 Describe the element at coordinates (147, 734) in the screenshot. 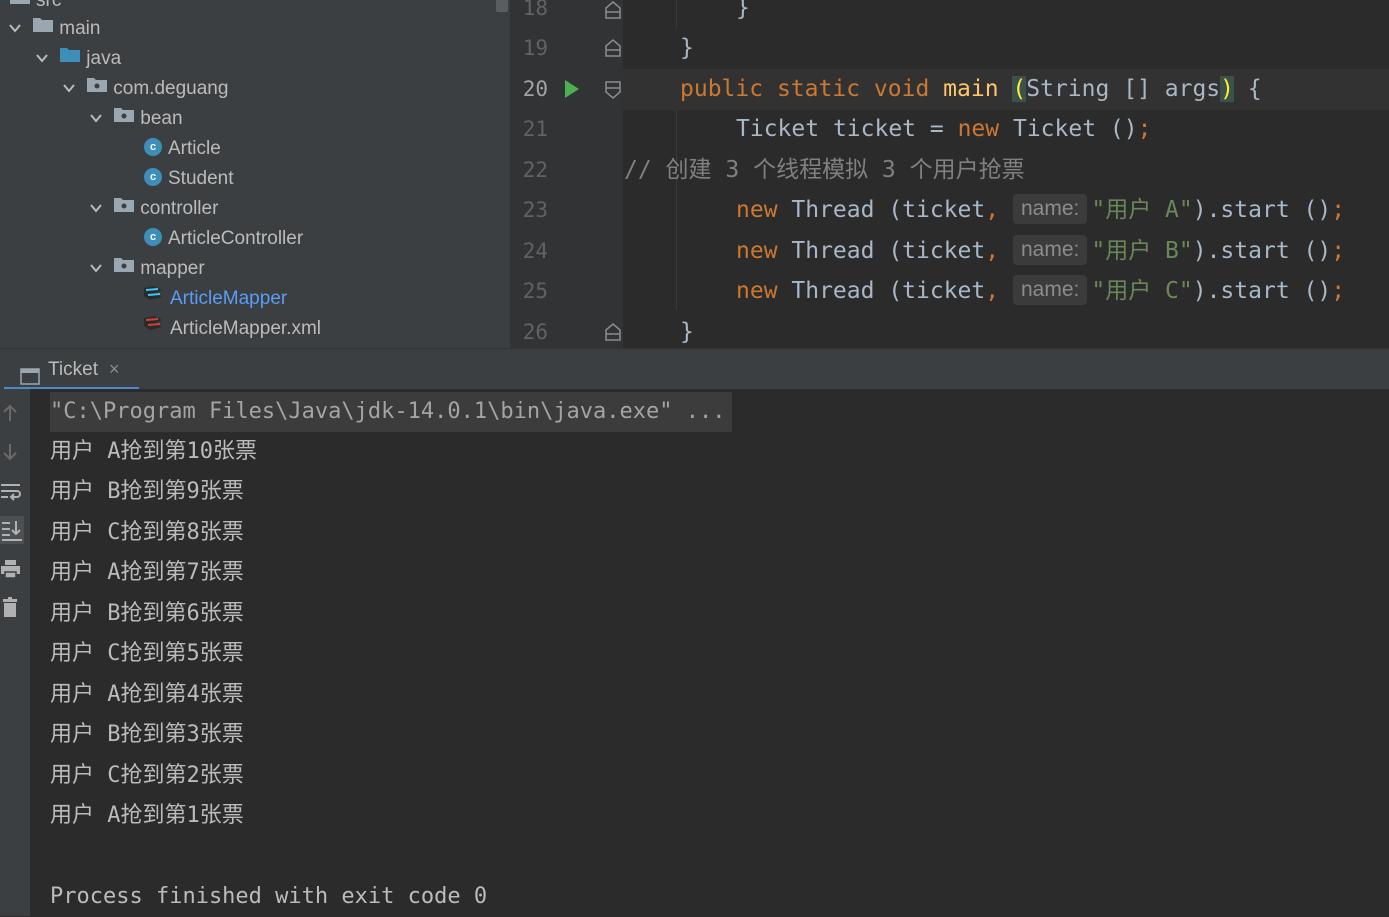

I see `console-output-line: 用户 B抢到第3张票` at that location.